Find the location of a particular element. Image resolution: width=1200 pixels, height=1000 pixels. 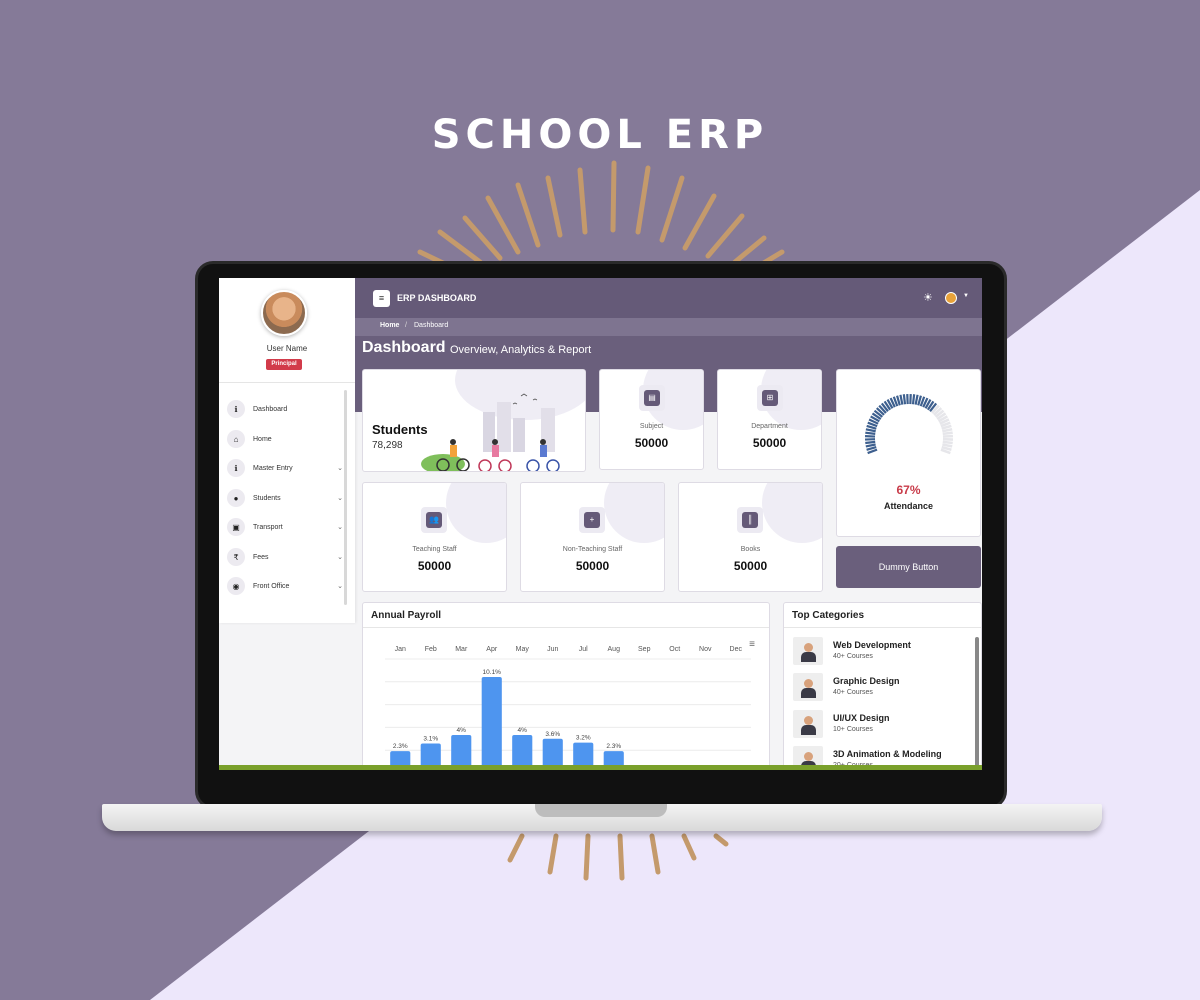

sidebar-item-transport: ▣ Transport ⌄ is located at coordinates (285, 527).